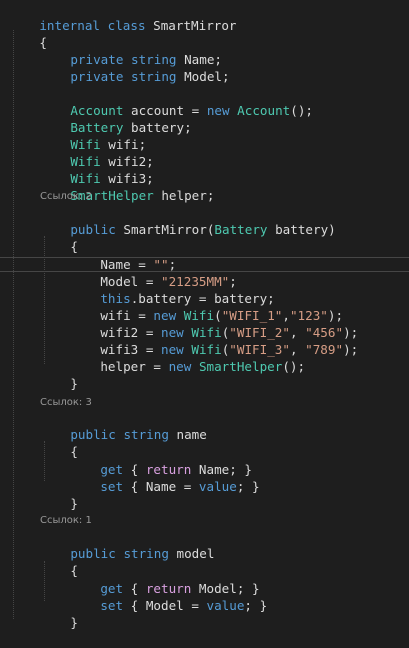 This screenshot has width=409, height=648. What do you see at coordinates (264, 110) in the screenshot?
I see `type-account: Account` at bounding box center [264, 110].